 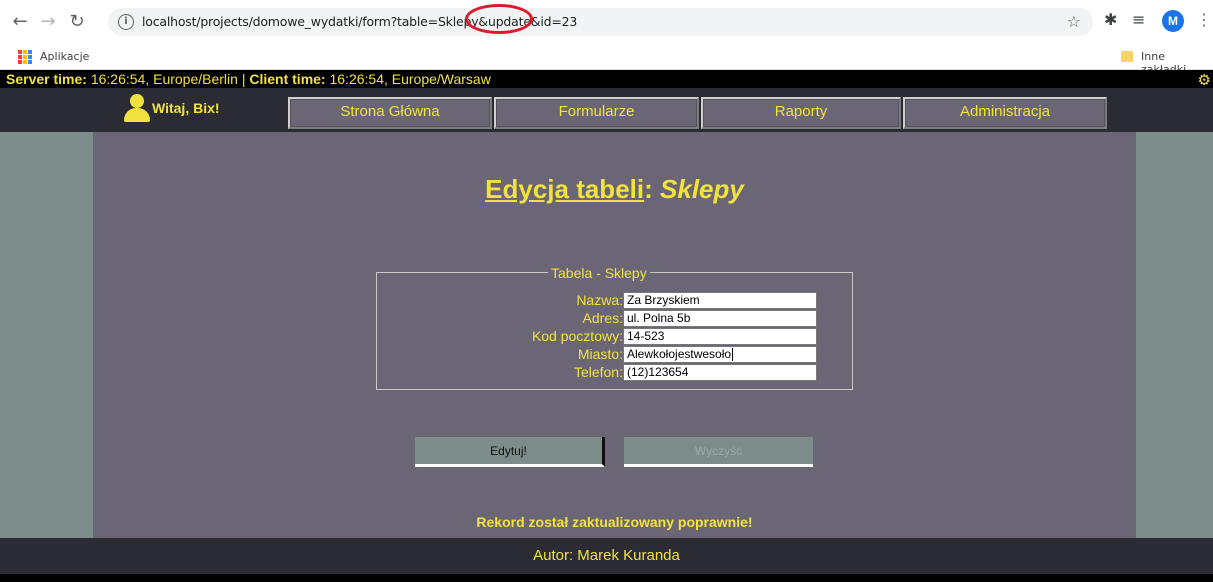 I want to click on postal-code-label: Kod pocztowy:, so click(x=577, y=336).